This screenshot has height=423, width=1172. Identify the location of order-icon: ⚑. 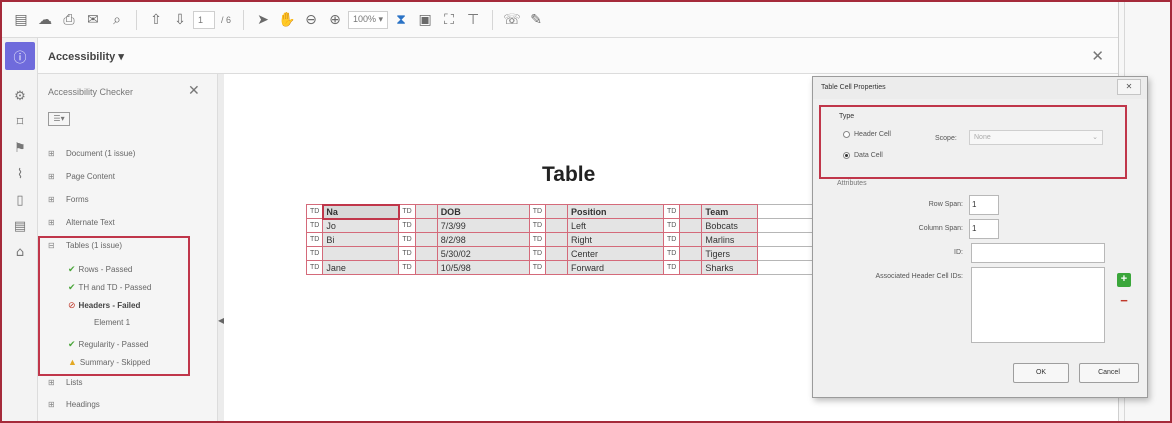
(20, 148).